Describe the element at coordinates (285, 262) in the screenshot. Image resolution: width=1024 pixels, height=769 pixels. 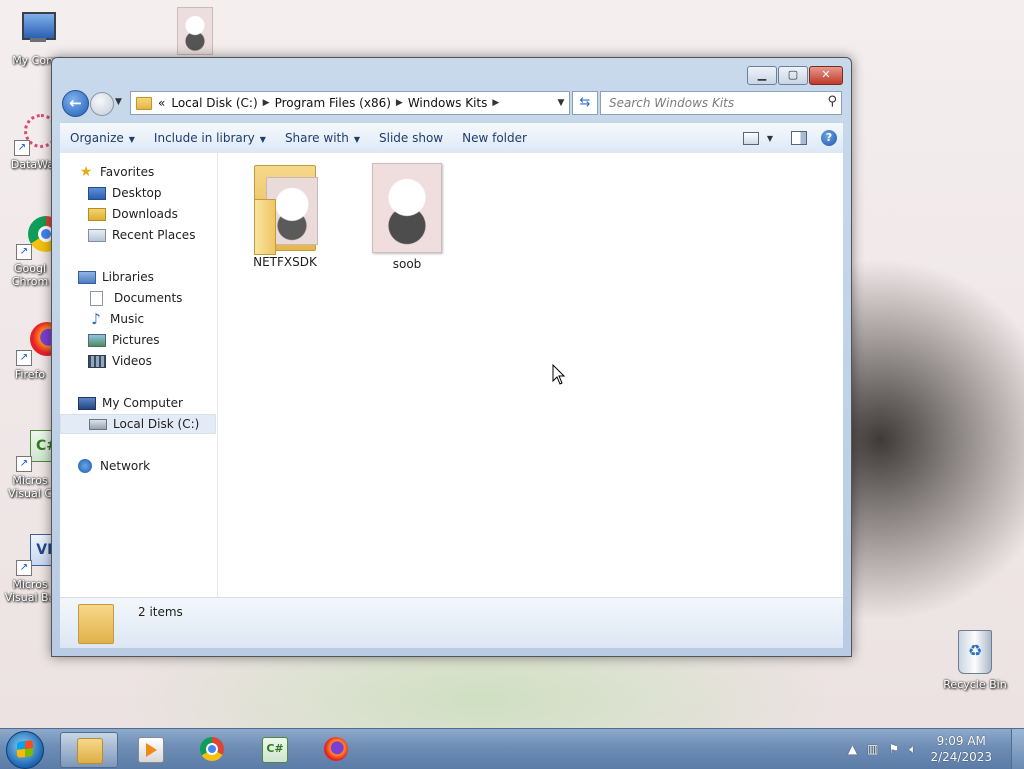
I see `file-name: NETFXSDK` at that location.